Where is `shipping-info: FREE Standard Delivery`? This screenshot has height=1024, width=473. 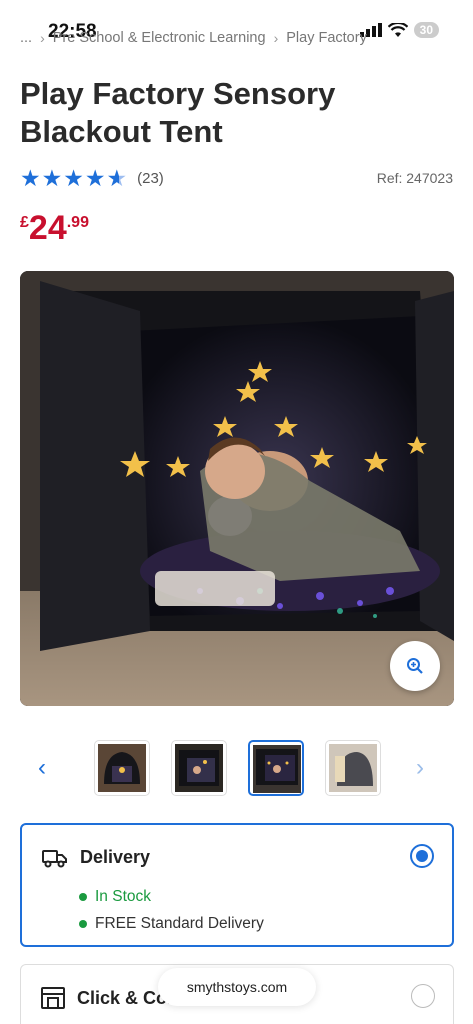 shipping-info: FREE Standard Delivery is located at coordinates (171, 923).